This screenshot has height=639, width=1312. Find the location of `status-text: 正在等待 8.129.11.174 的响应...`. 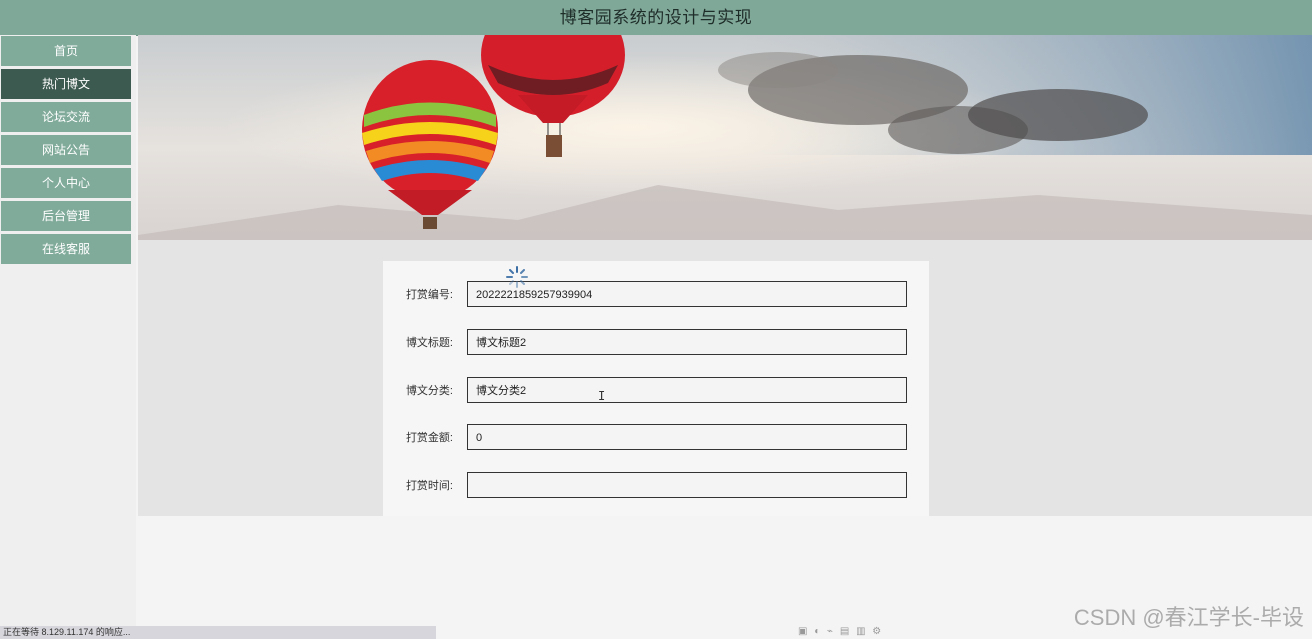

status-text: 正在等待 8.129.11.174 的响应... is located at coordinates (67, 632).